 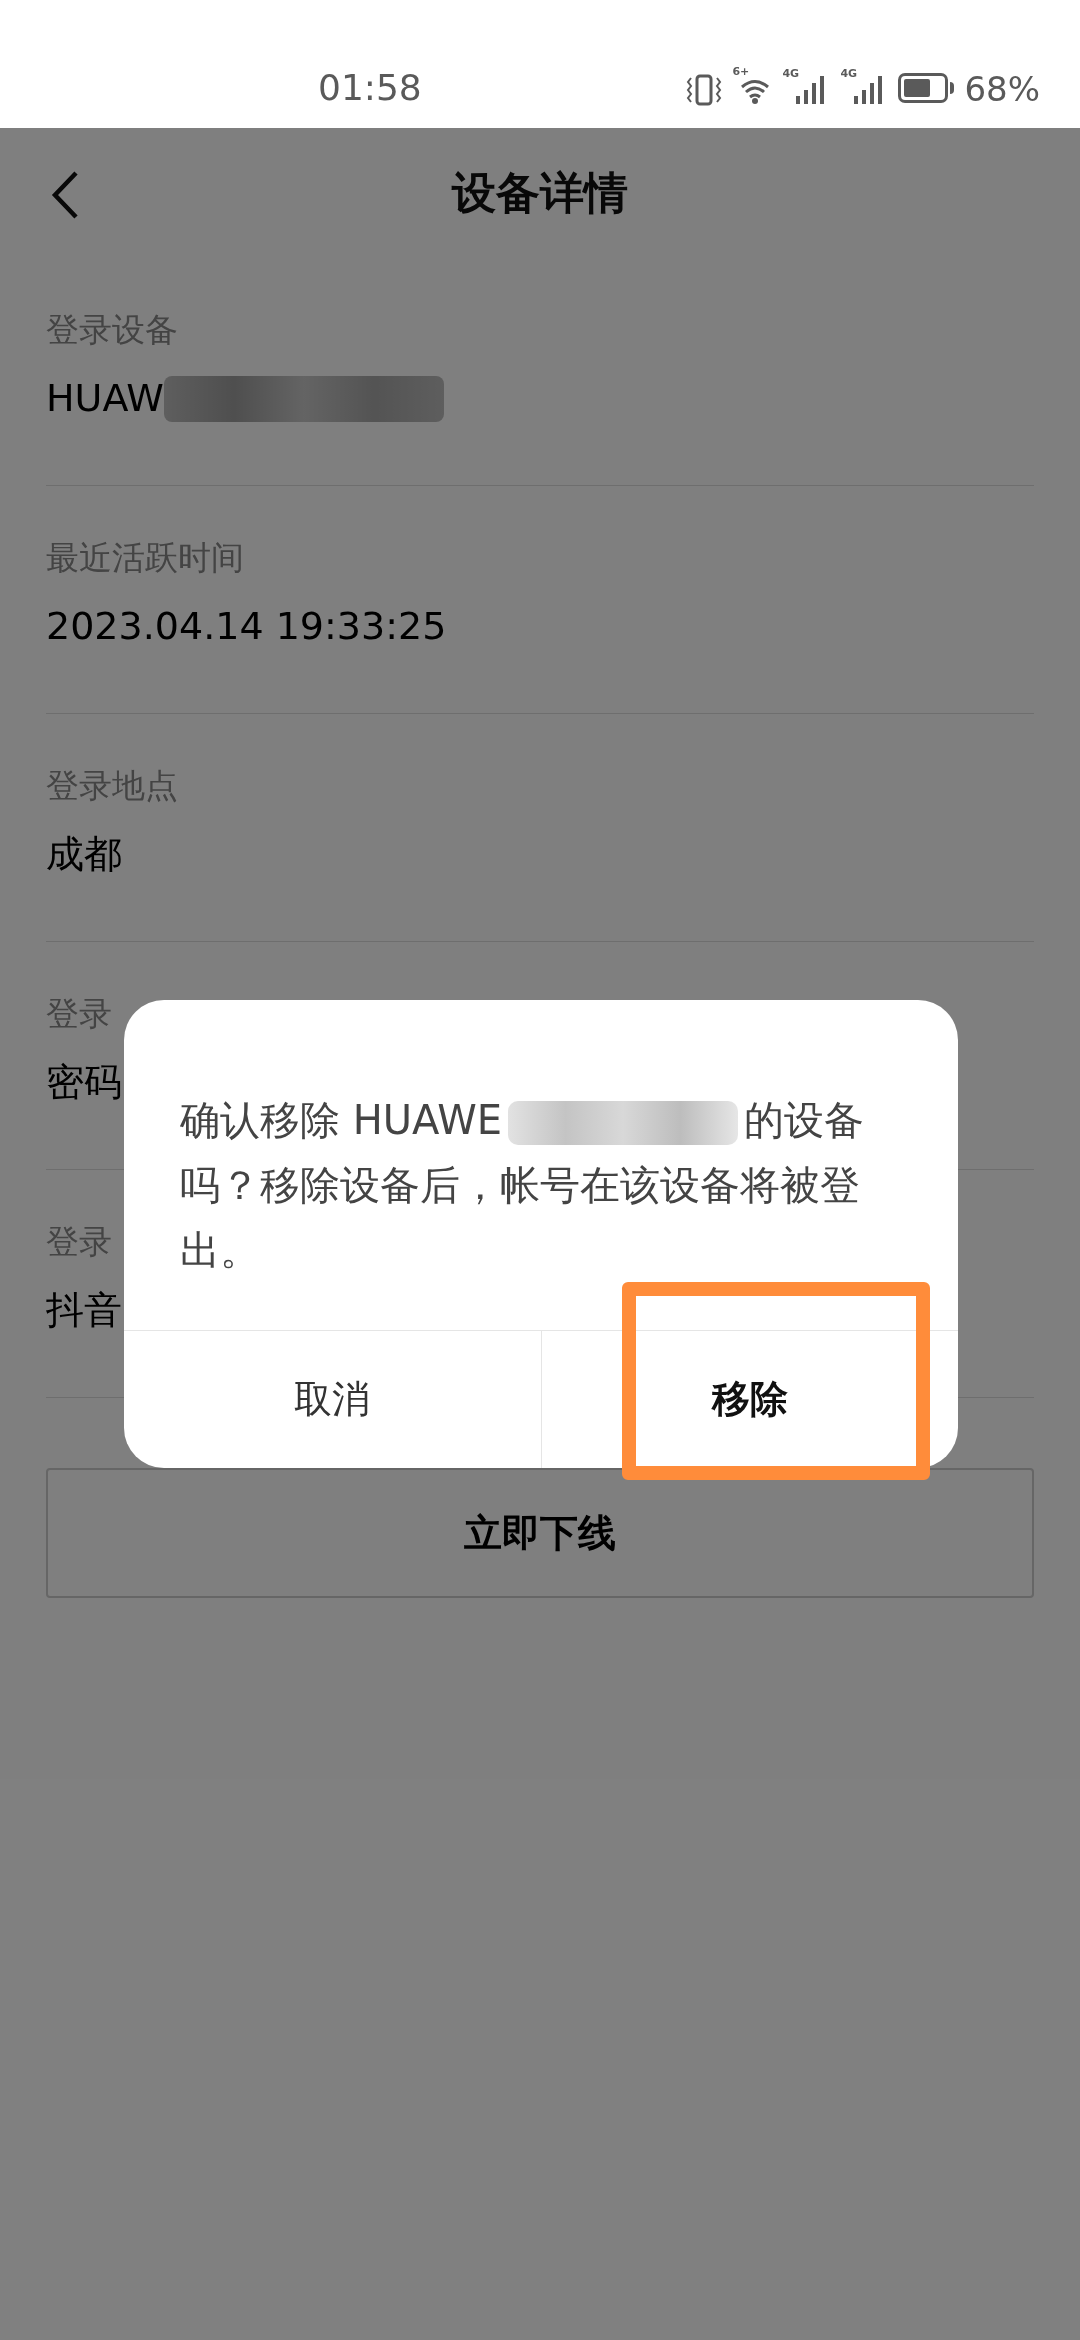 I want to click on wifi-icon, so click(x=755, y=91).